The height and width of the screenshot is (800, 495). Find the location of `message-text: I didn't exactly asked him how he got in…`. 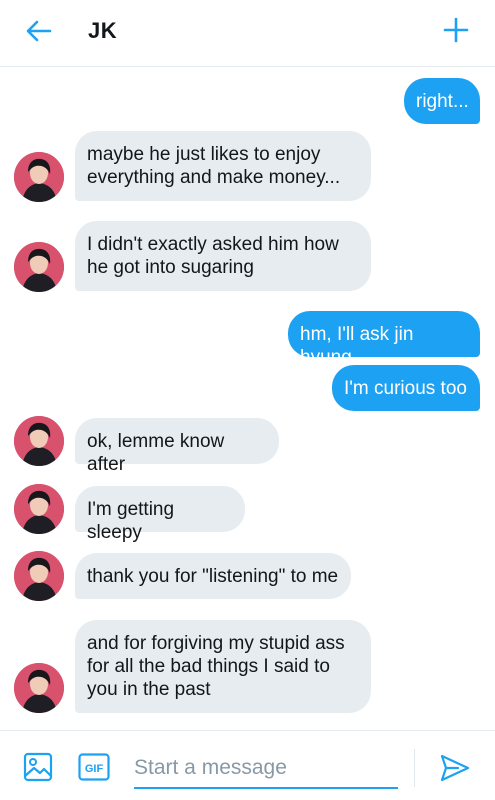

message-text: I didn't exactly asked him how he got in… is located at coordinates (213, 256).